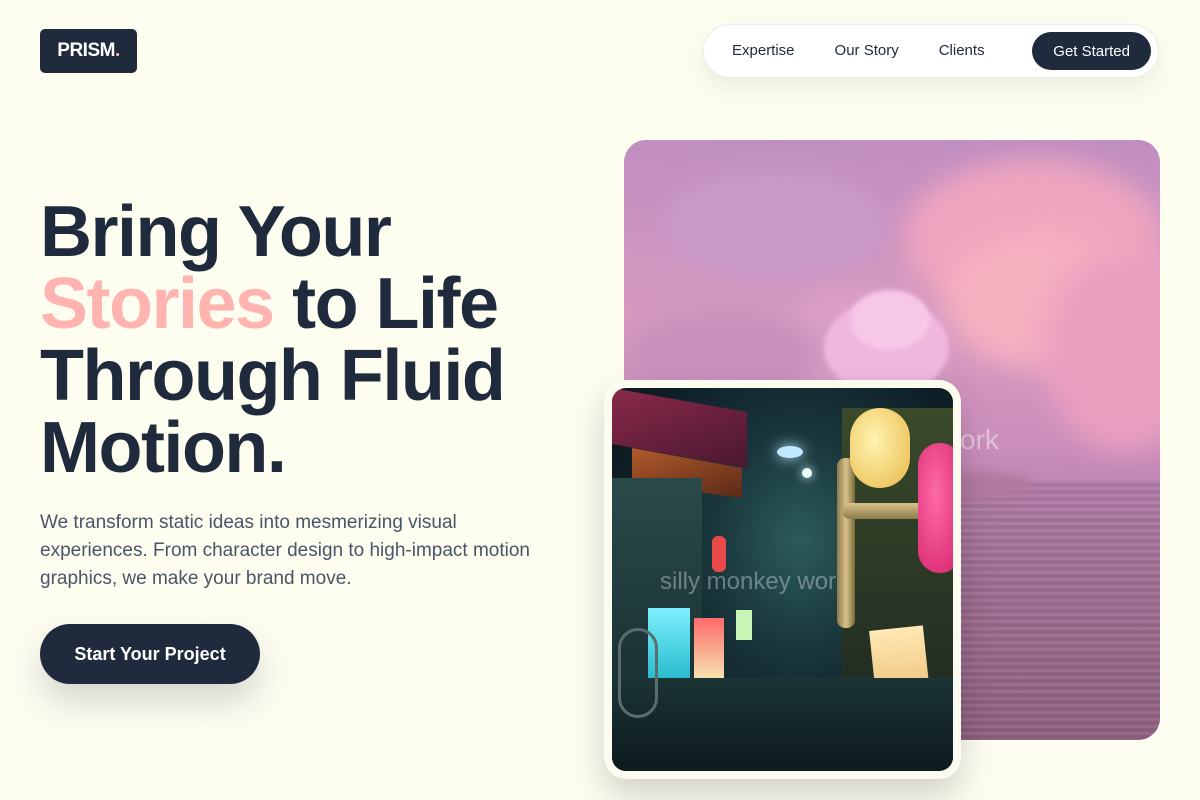  What do you see at coordinates (748, 581) in the screenshot?
I see `image-watermark: silly monkey wor` at bounding box center [748, 581].